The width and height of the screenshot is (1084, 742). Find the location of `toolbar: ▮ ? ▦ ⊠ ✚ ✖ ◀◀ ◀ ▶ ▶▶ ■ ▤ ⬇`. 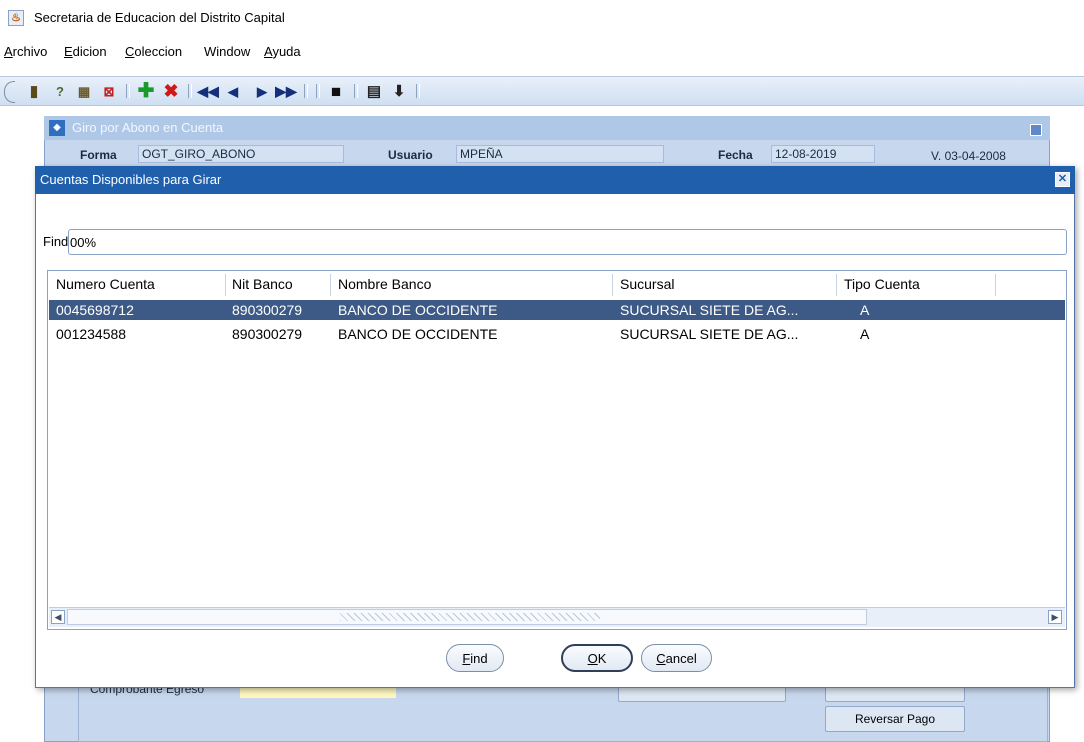

toolbar: ▮ ? ▦ ⊠ ✚ ✖ ◀◀ ◀ ▶ ▶▶ ■ ▤ ⬇ is located at coordinates (542, 91).